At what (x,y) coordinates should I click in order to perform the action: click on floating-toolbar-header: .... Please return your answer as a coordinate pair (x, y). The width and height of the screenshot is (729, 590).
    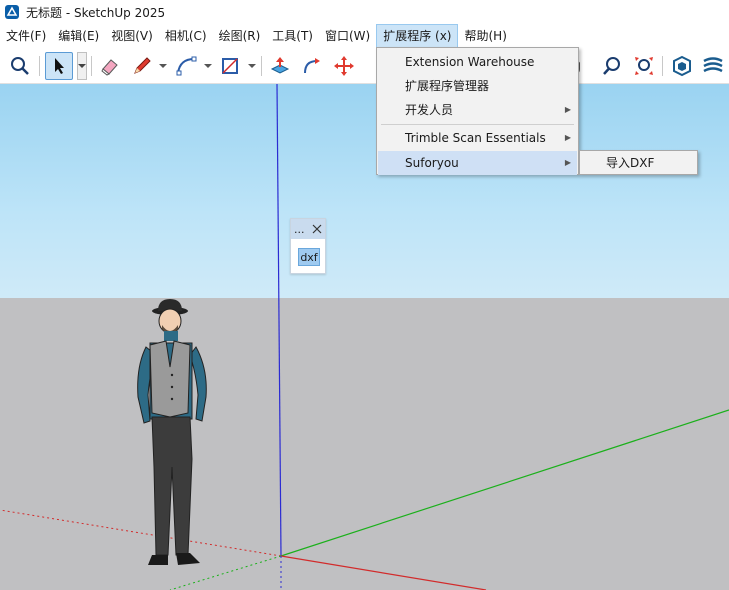
    Looking at the image, I should click on (308, 229).